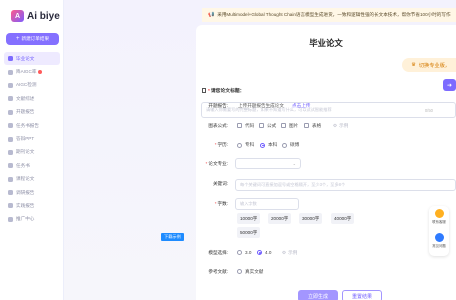 This screenshot has height=300, width=456. Describe the element at coordinates (17, 16) in the screenshot. I see `logo-icon: A` at that location.